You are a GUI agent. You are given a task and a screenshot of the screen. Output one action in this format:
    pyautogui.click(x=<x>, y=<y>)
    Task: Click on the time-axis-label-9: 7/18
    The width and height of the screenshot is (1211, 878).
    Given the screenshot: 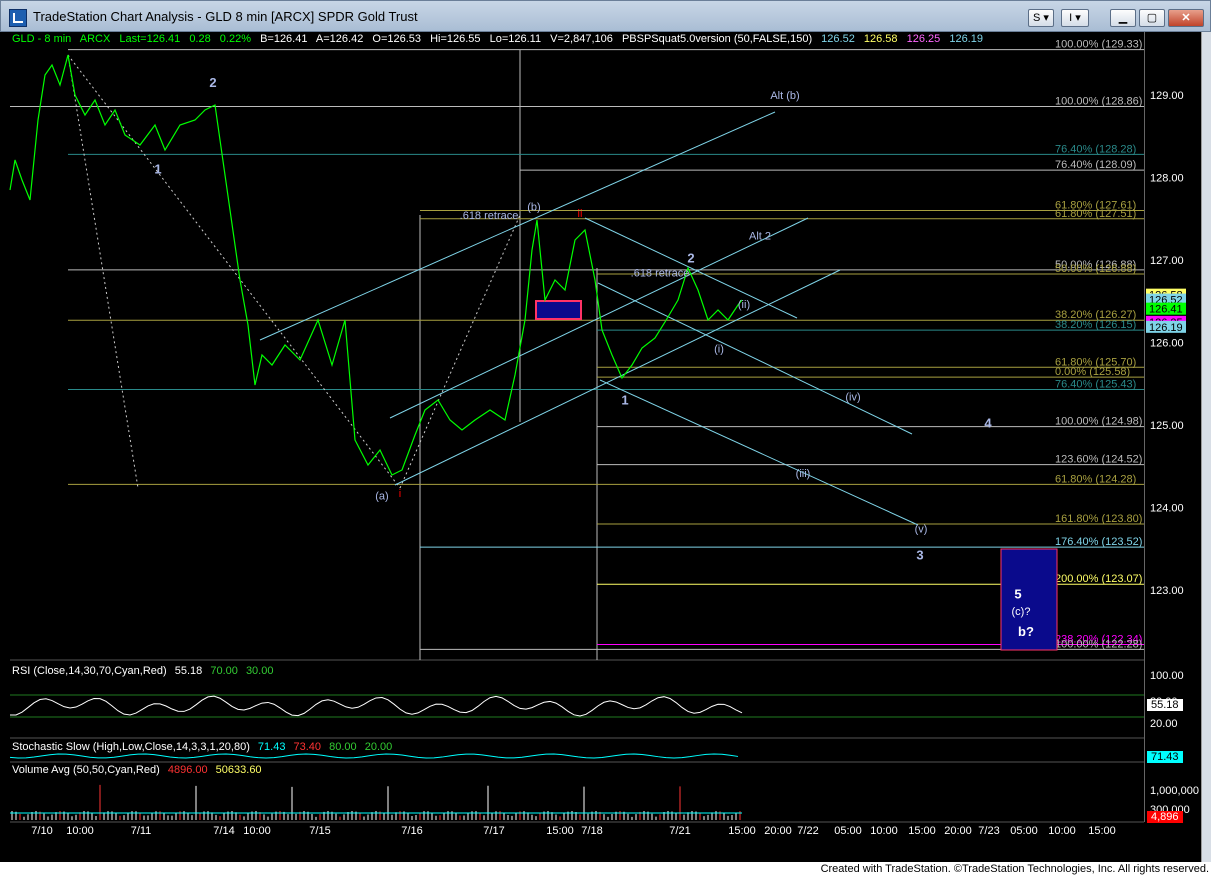 What is the action you would take?
    pyautogui.click(x=591, y=831)
    